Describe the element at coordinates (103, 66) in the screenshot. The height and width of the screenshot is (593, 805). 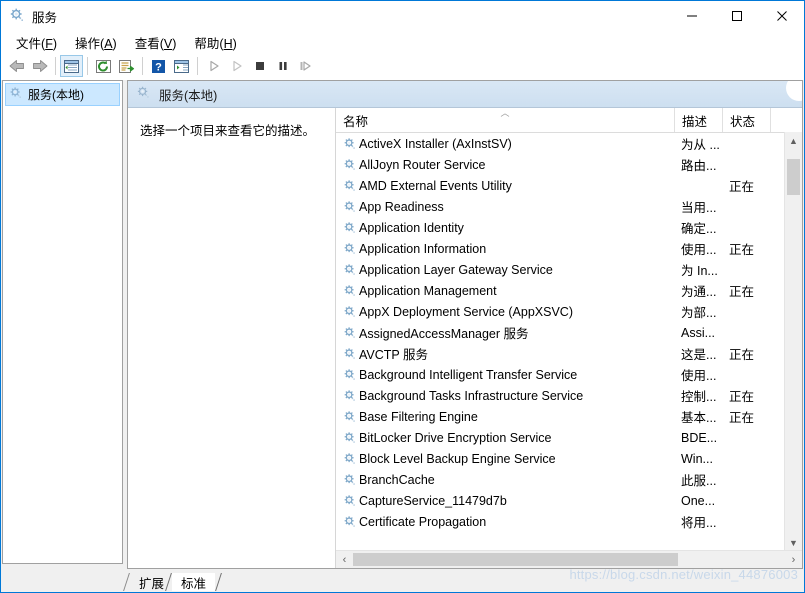
I see `refresh-icon` at that location.